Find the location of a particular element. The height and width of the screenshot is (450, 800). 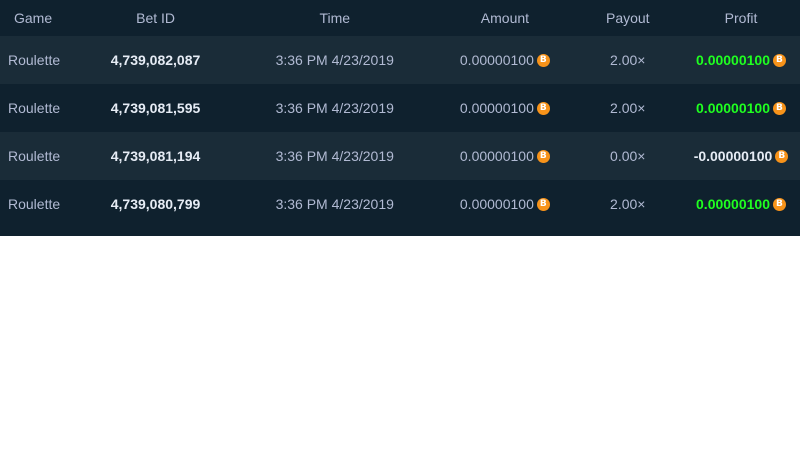

profit-cell: -0.00000100 is located at coordinates (741, 156).